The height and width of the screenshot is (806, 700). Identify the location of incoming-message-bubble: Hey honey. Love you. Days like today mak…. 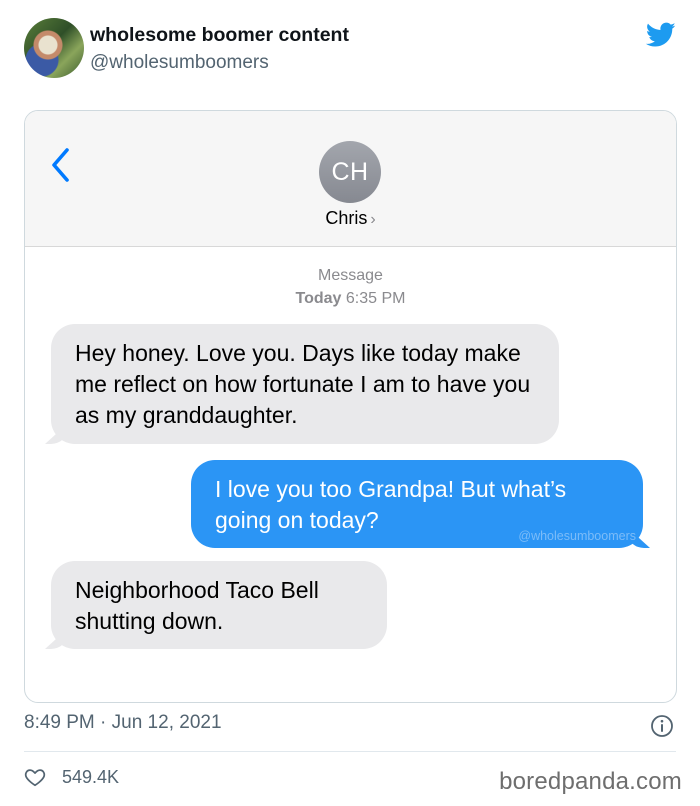
(305, 384).